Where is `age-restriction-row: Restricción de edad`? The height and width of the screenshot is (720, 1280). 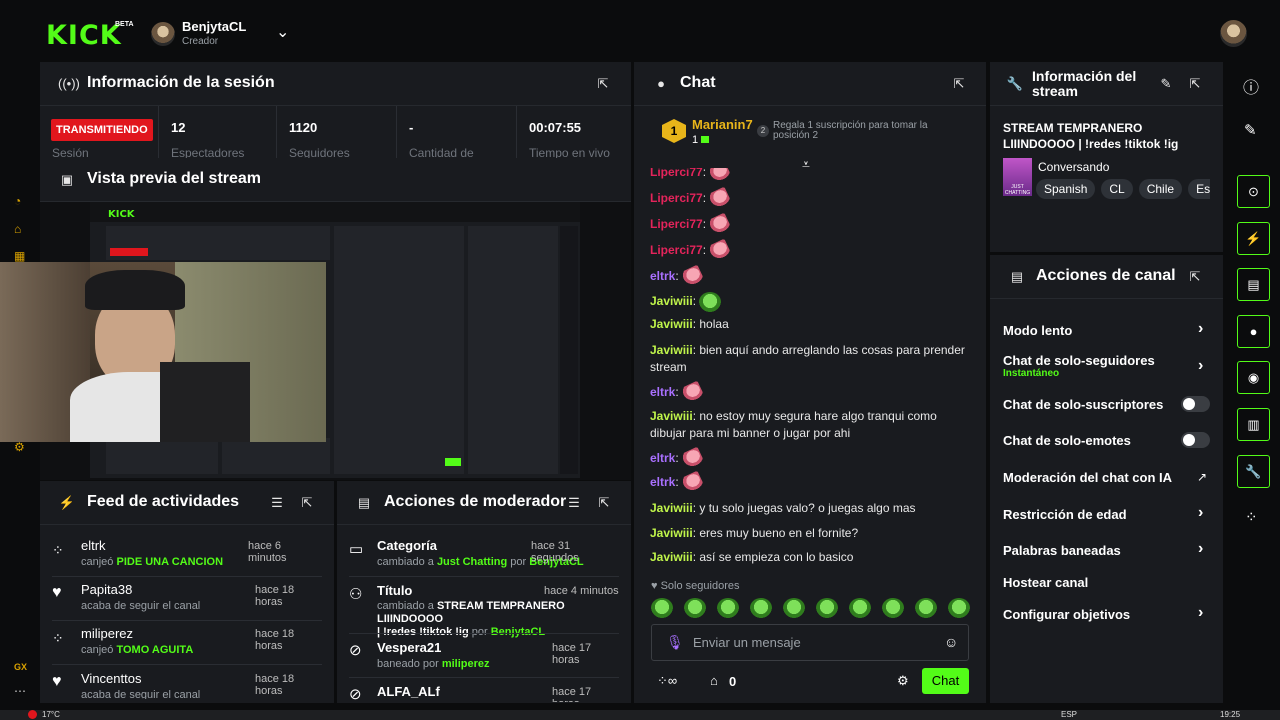
age-restriction-row: Restricción de edad is located at coordinates (1065, 514).